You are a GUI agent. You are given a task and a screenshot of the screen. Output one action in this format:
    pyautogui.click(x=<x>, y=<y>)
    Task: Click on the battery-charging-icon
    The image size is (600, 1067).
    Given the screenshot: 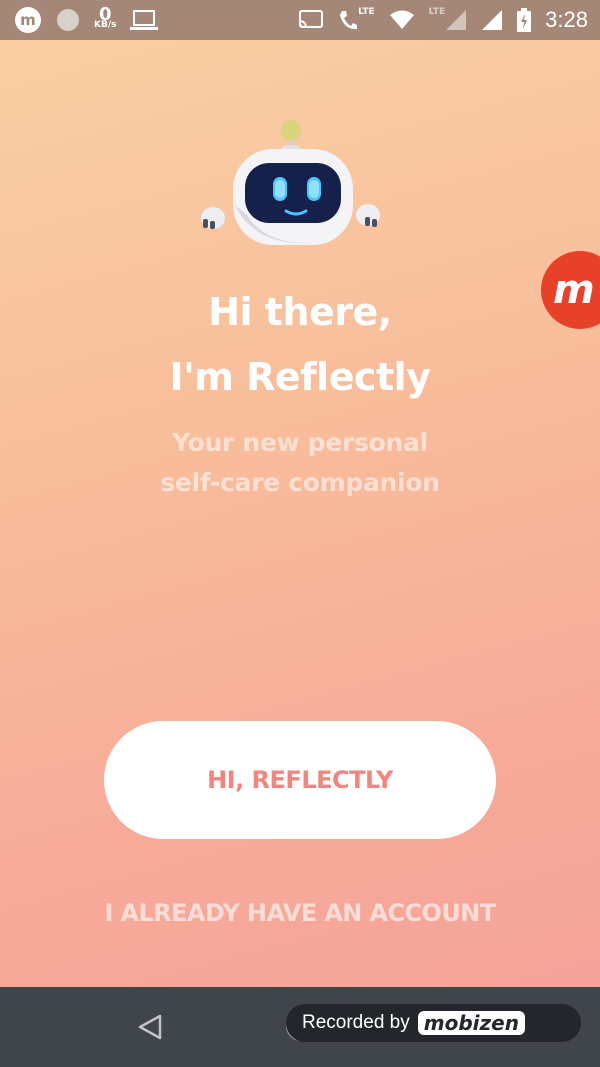 What is the action you would take?
    pyautogui.click(x=524, y=20)
    